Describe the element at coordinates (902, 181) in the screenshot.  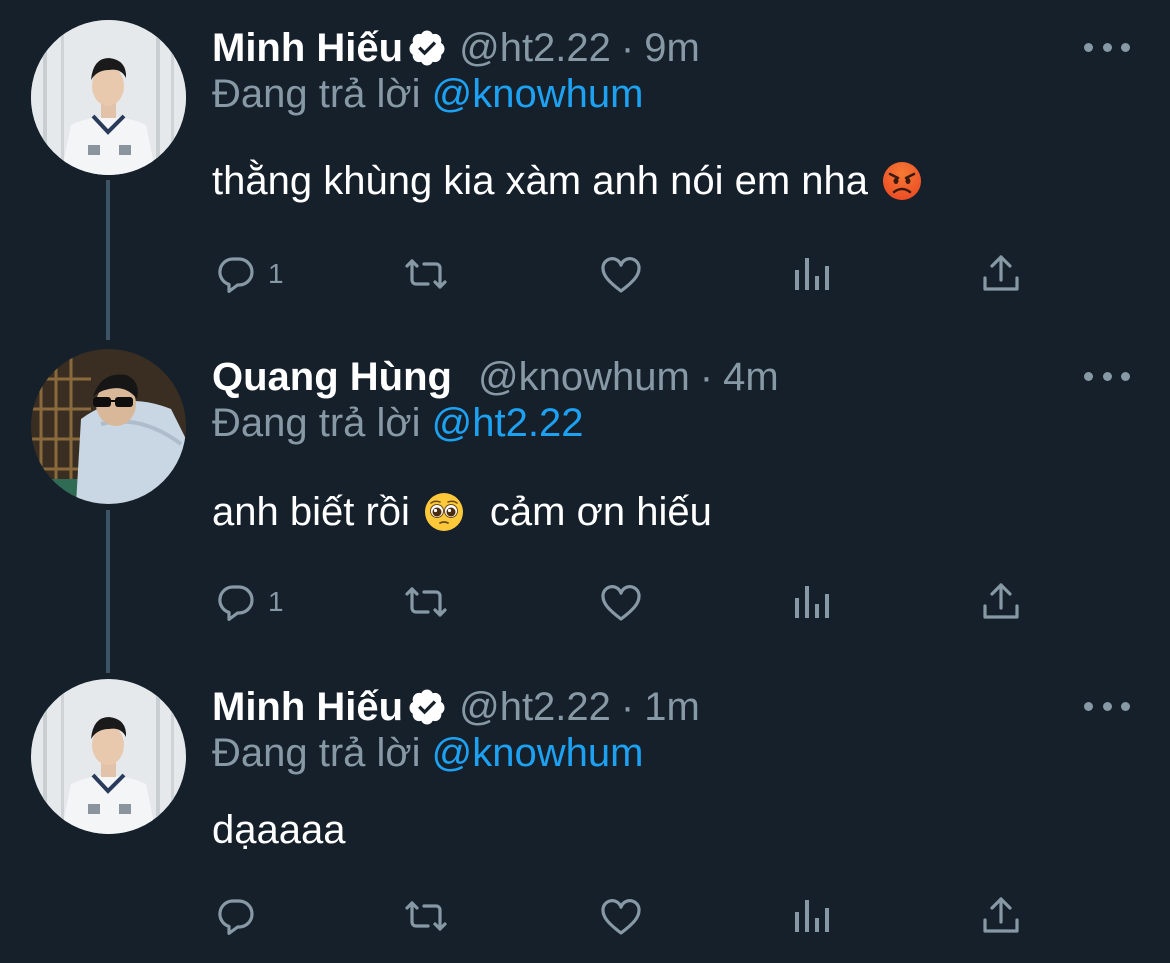
I see `angry-face-emoji-icon` at that location.